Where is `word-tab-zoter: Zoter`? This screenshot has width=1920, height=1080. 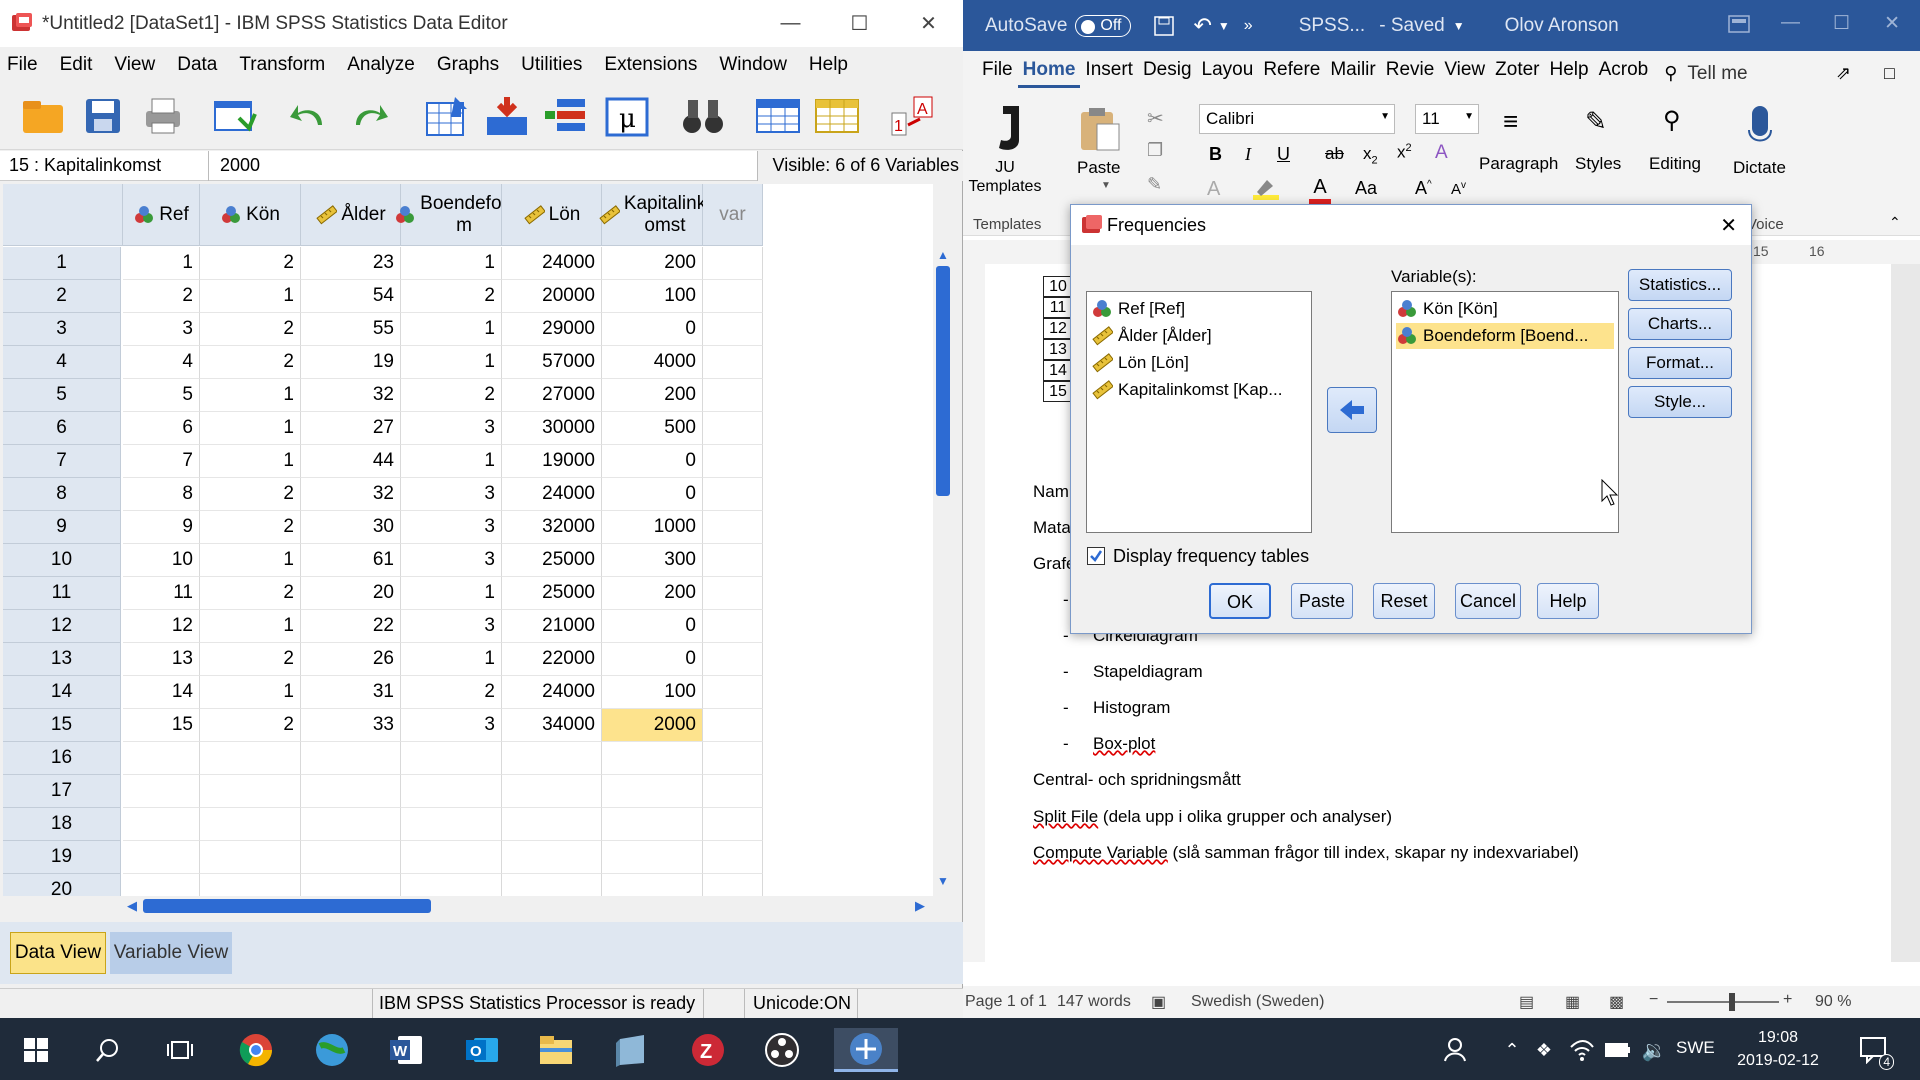
word-tab-zoter: Zoter is located at coordinates (1517, 73).